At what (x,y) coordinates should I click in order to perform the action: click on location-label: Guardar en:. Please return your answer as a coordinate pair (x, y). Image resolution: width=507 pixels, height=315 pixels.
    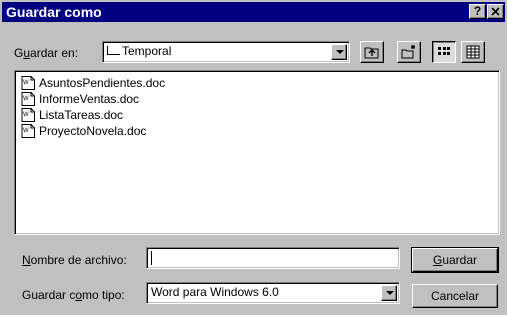
    Looking at the image, I should click on (46, 53).